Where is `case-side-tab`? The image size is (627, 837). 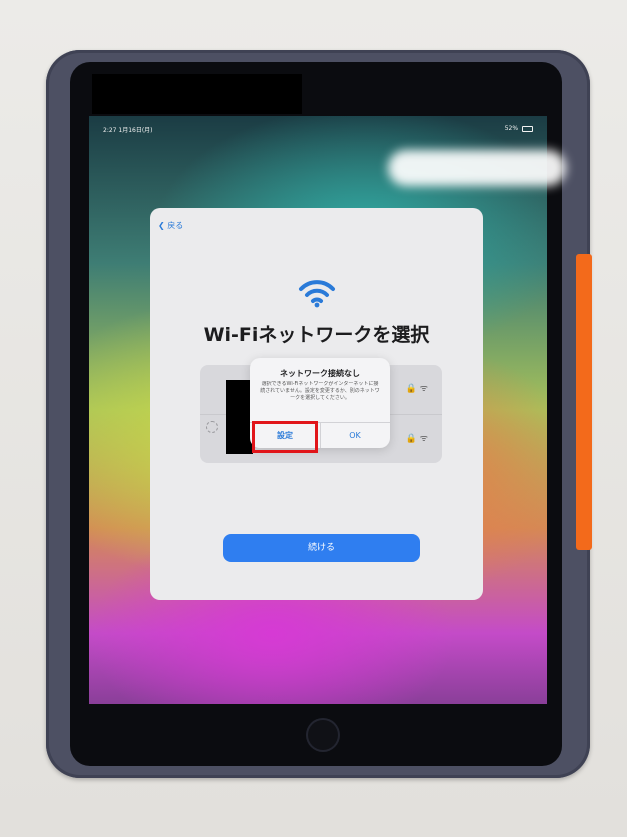 case-side-tab is located at coordinates (584, 402).